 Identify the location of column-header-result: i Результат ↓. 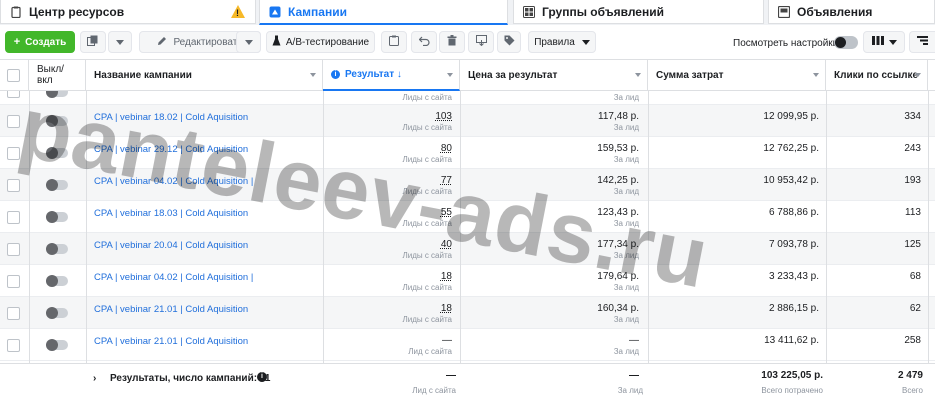
(391, 75).